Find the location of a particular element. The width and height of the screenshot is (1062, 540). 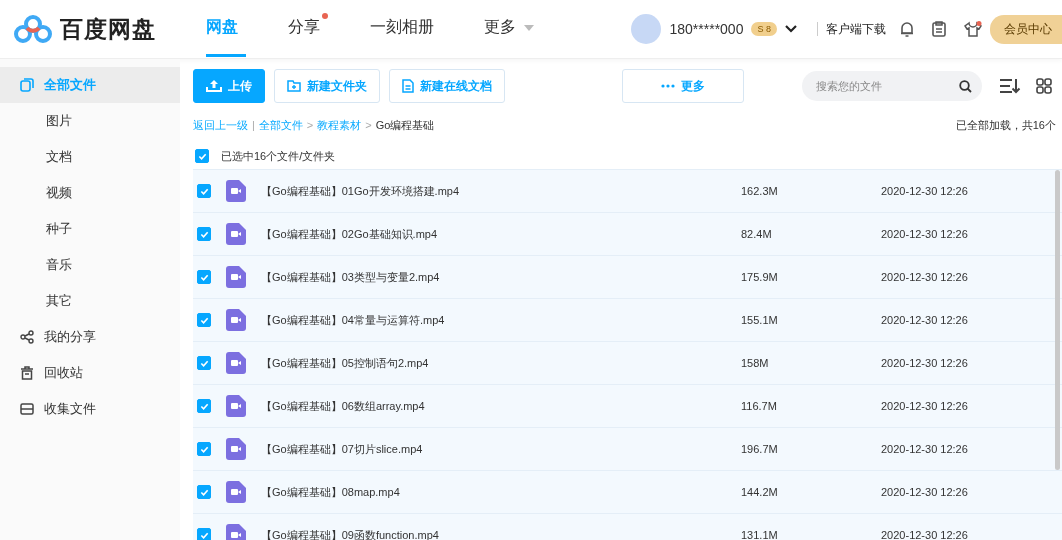

file-name: 【Go编程基础】08map.mp4 is located at coordinates (501, 492).